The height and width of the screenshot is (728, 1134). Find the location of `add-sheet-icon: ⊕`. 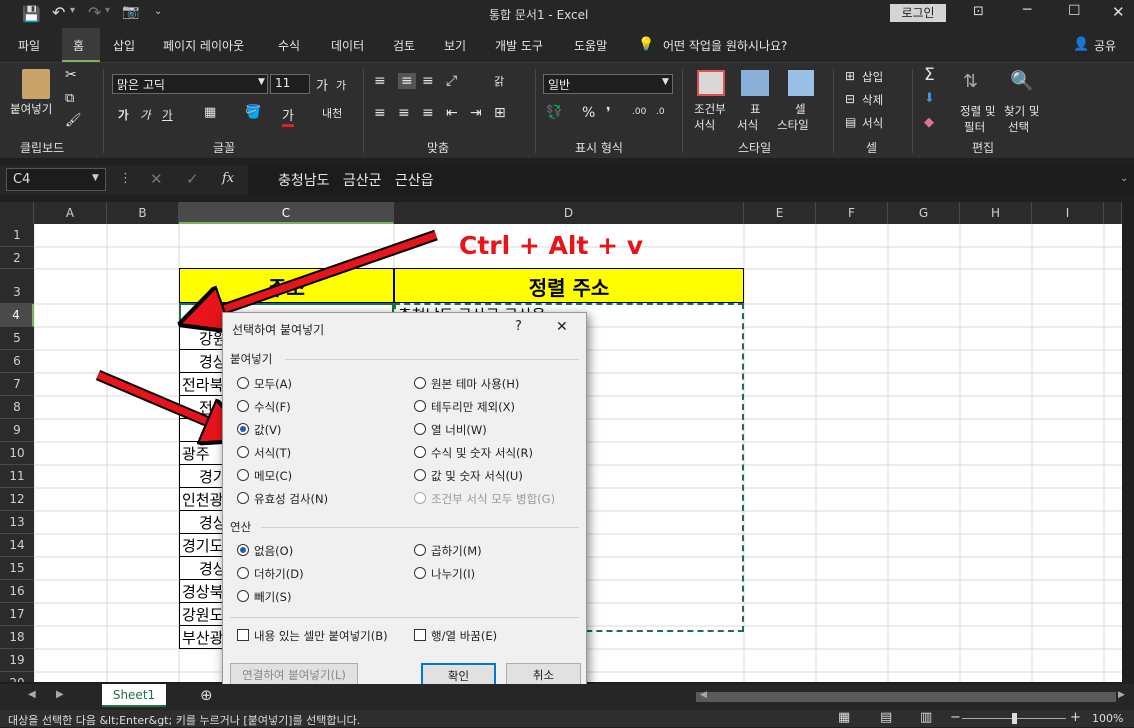

add-sheet-icon: ⊕ is located at coordinates (206, 695).